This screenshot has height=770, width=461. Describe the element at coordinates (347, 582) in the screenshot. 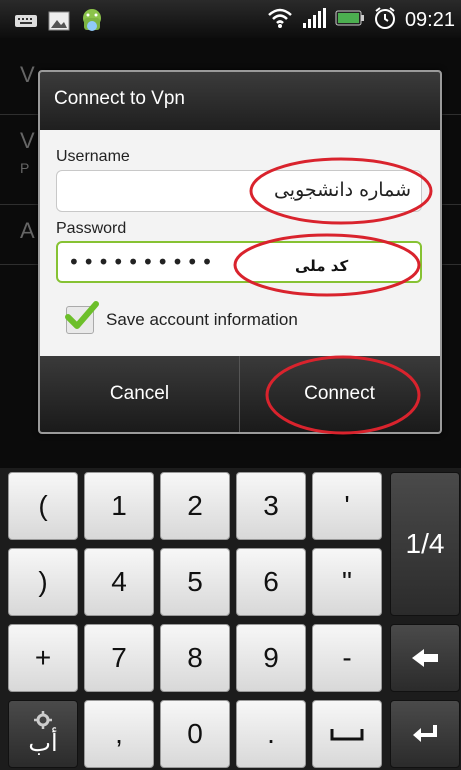

I see `key-quote: "` at that location.